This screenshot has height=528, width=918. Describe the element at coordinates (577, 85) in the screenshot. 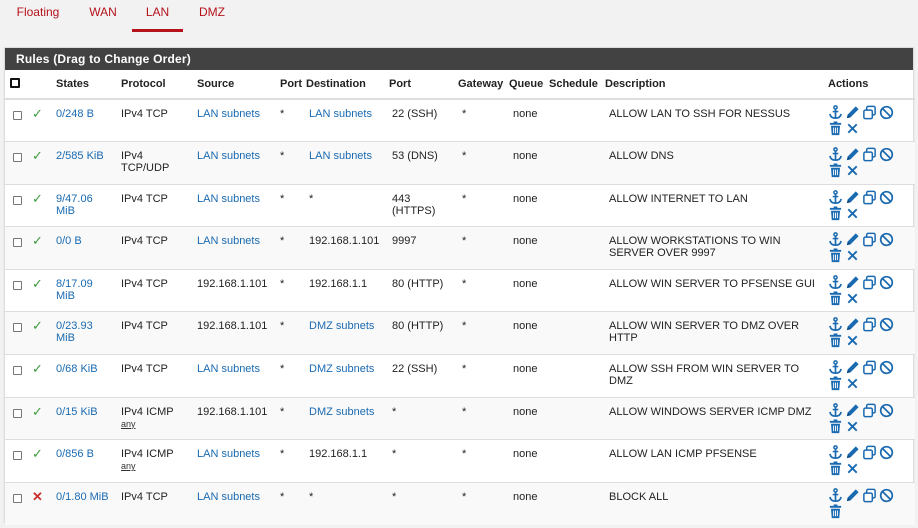

I see `col-schedule: Schedule` at that location.